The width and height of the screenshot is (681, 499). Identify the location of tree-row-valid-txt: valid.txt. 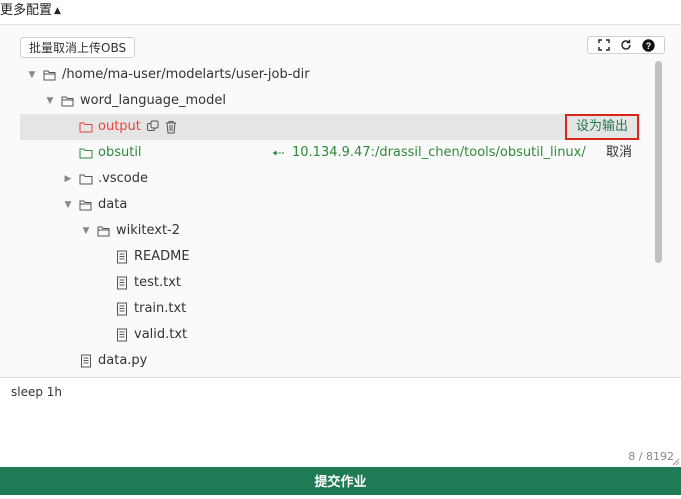
(330, 335).